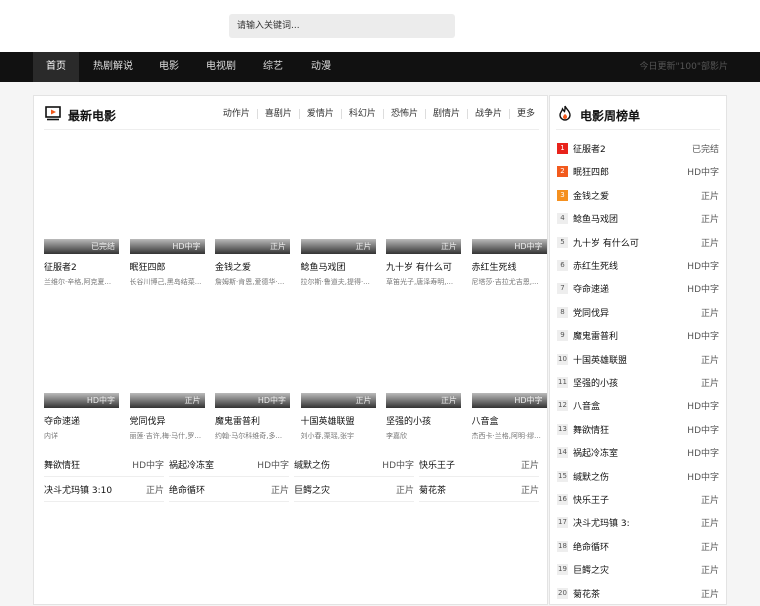  I want to click on rank-title: 快乐王子, so click(591, 499).